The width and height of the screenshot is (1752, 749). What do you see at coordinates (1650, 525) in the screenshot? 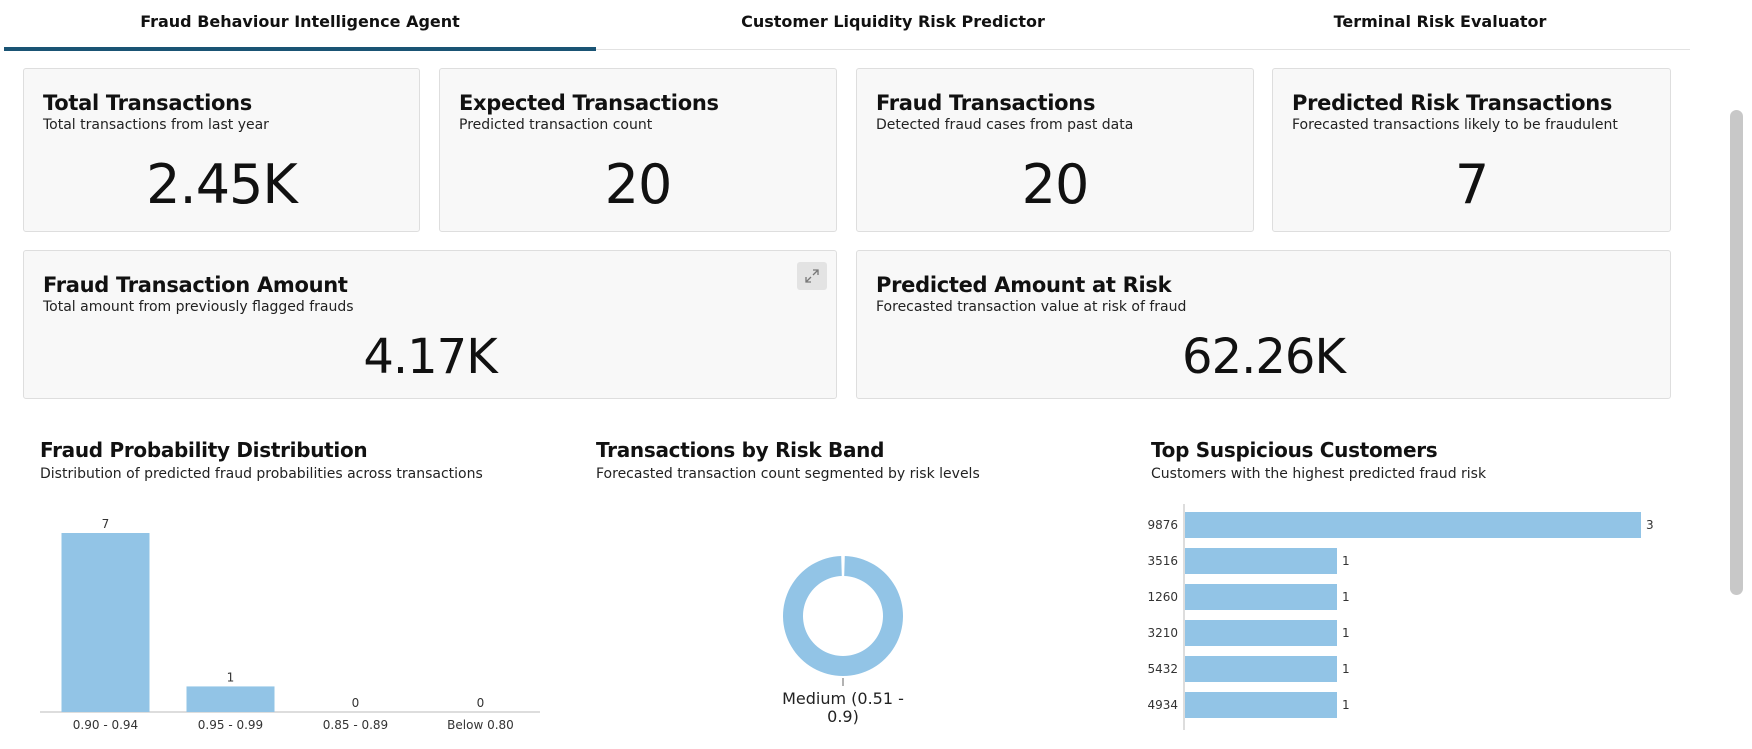
I see `bar-value-label: 3` at bounding box center [1650, 525].